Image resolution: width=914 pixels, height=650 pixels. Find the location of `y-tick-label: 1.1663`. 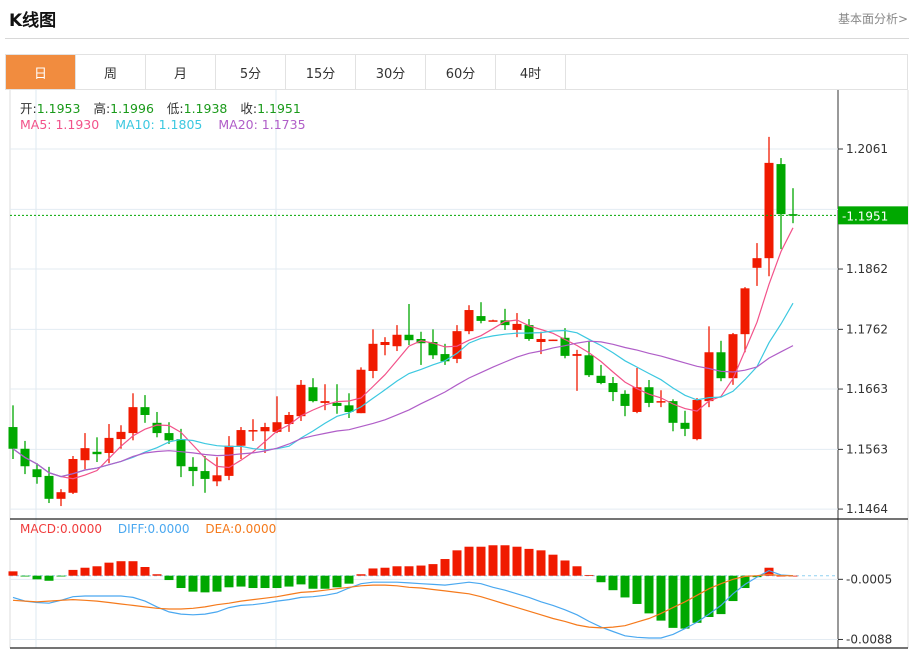

y-tick-label: 1.1663 is located at coordinates (867, 389).